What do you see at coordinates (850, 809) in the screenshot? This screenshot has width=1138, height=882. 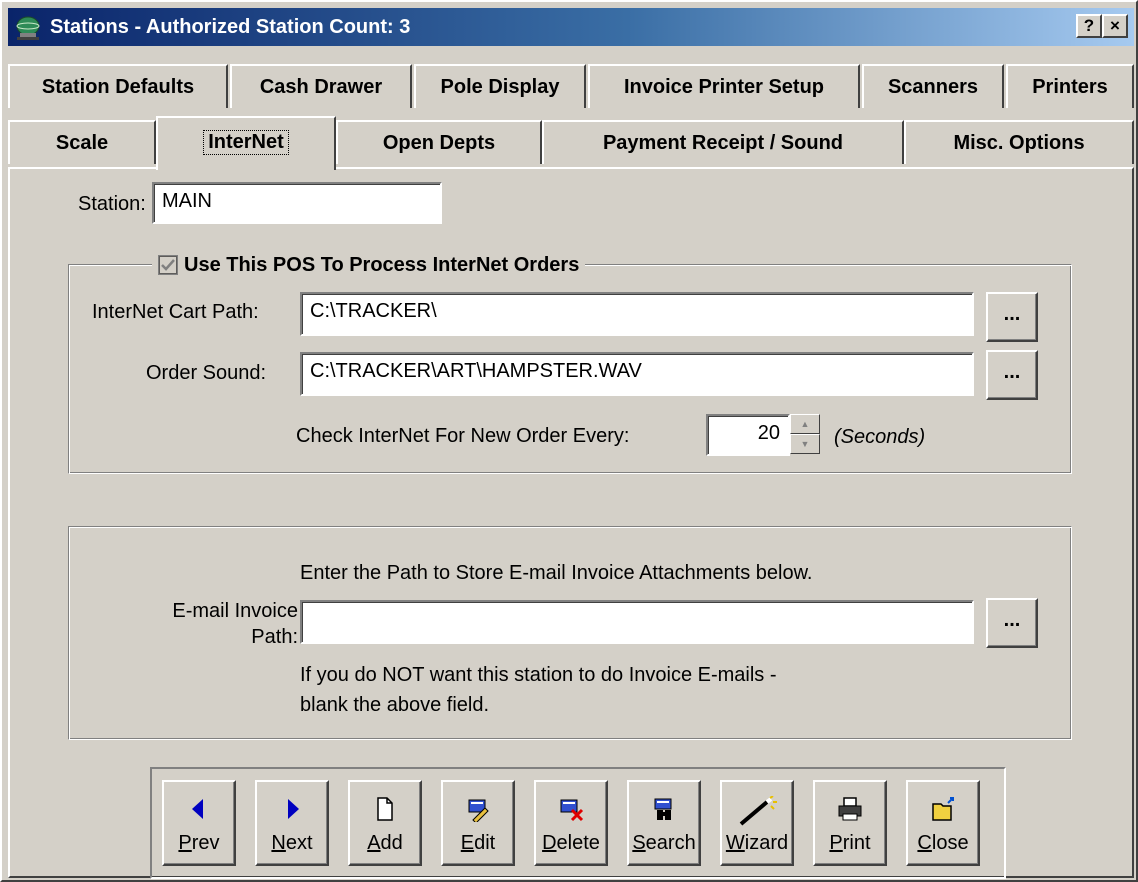 I see `printer-icon` at bounding box center [850, 809].